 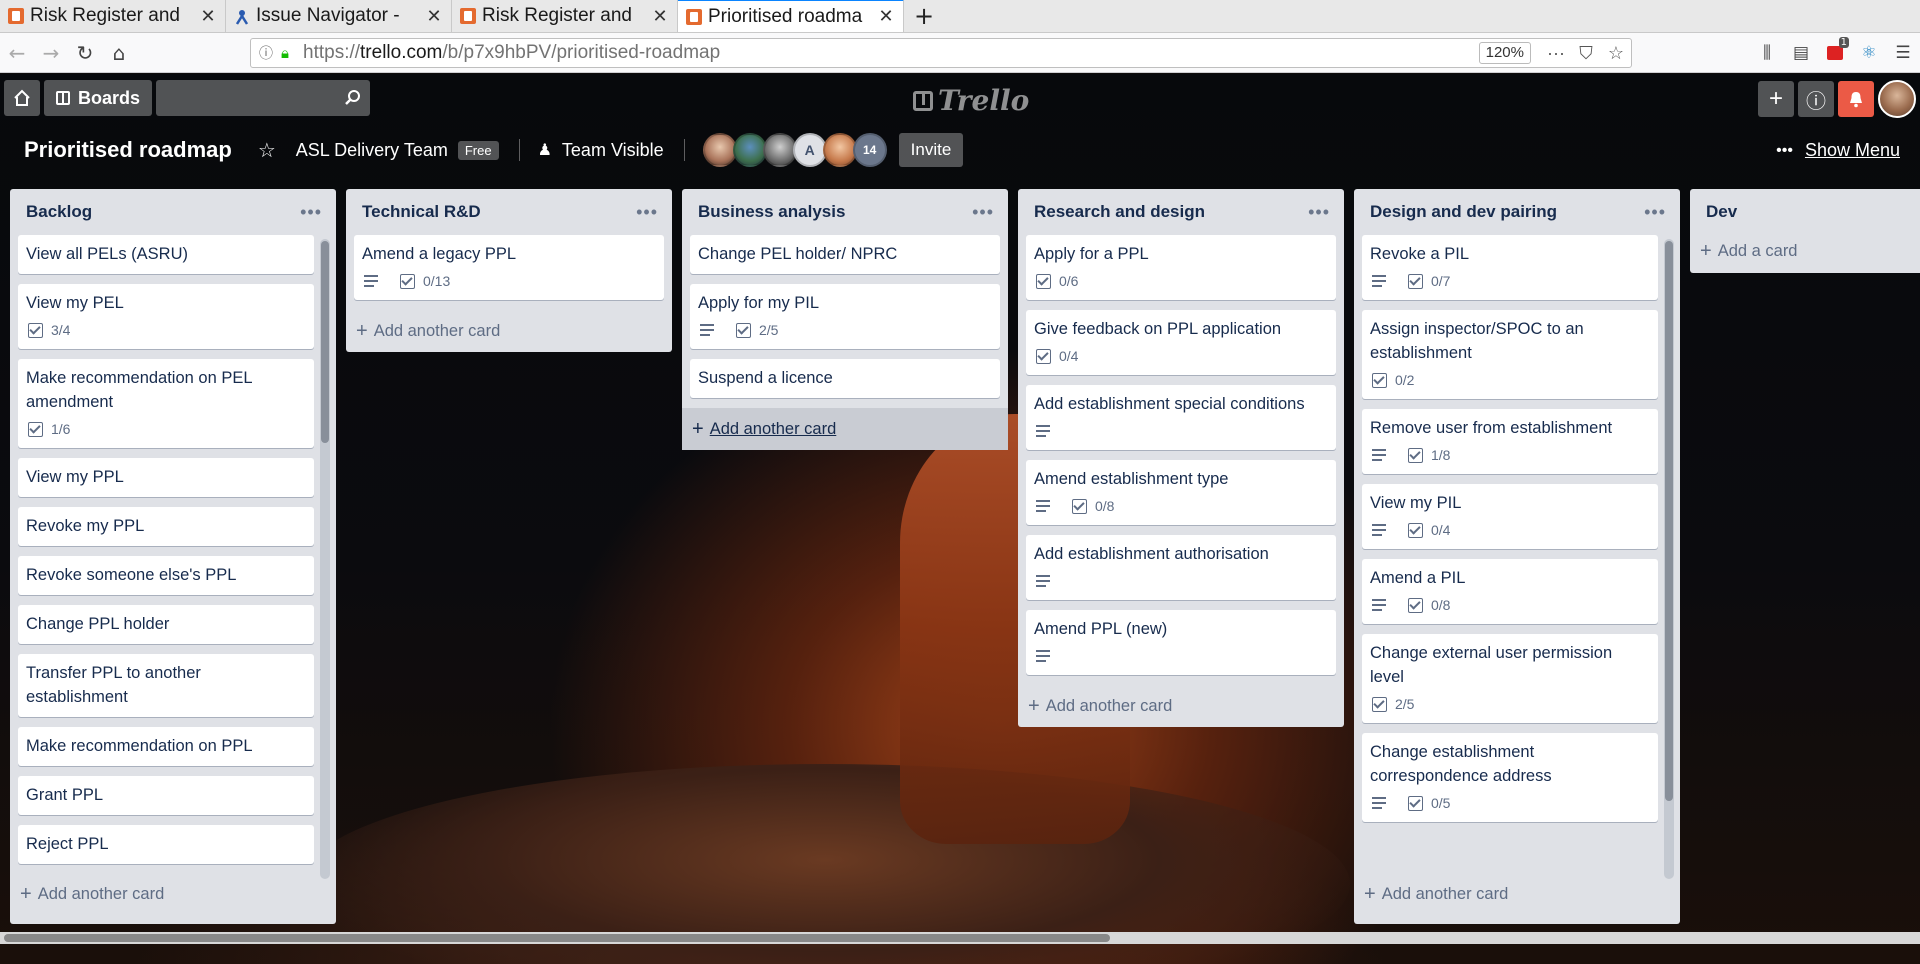 I want to click on card: Make recommendation on PPL, so click(x=166, y=746).